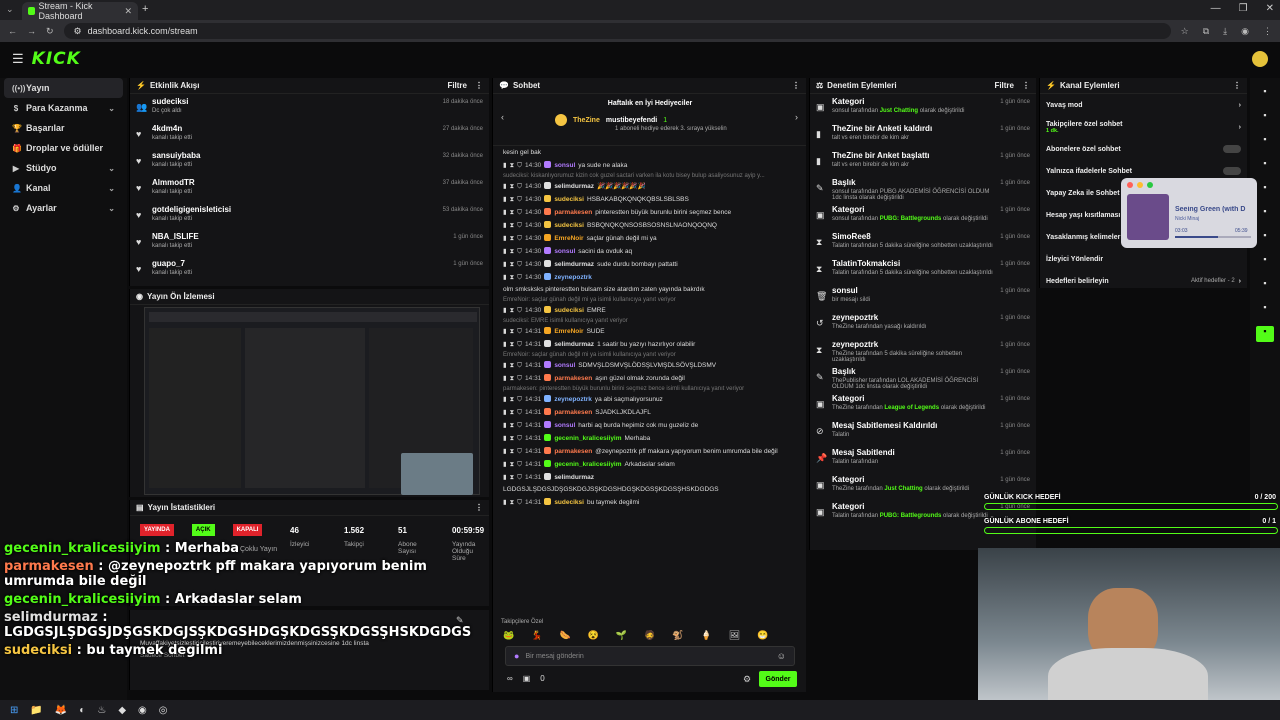 The image size is (1280, 720). Describe the element at coordinates (1143, 281) in the screenshot. I see `channel-action-item: Hedefleri belirleyin Aktif hedefler - 2 ›` at that location.